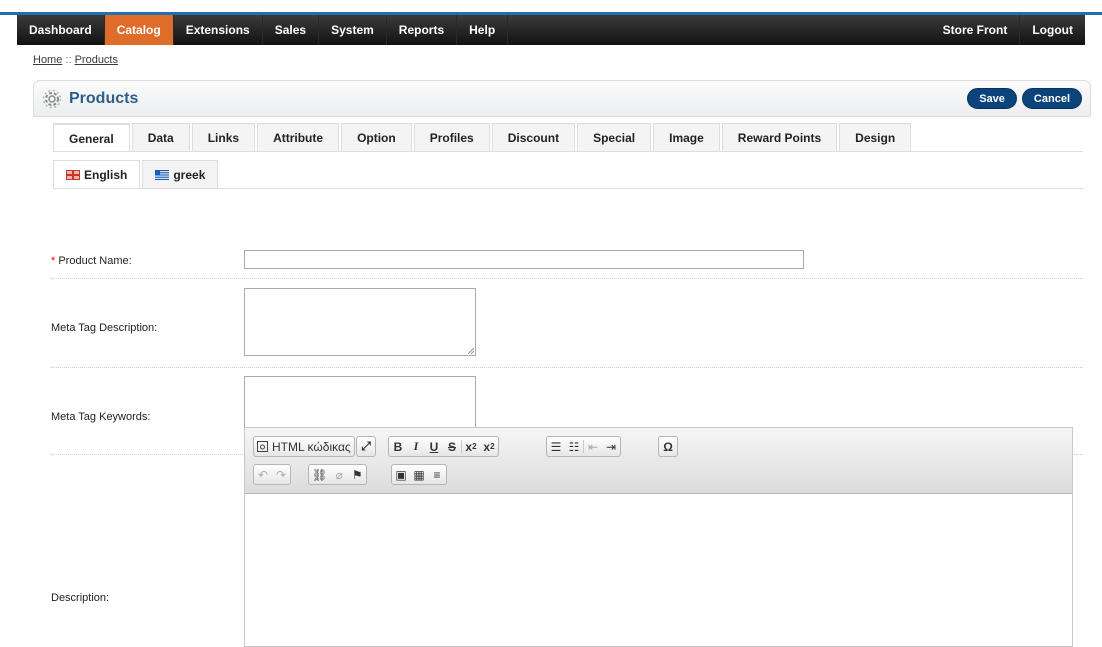 The height and width of the screenshot is (647, 1102). Describe the element at coordinates (451, 137) in the screenshot. I see `tab-profiles: Profiles` at that location.